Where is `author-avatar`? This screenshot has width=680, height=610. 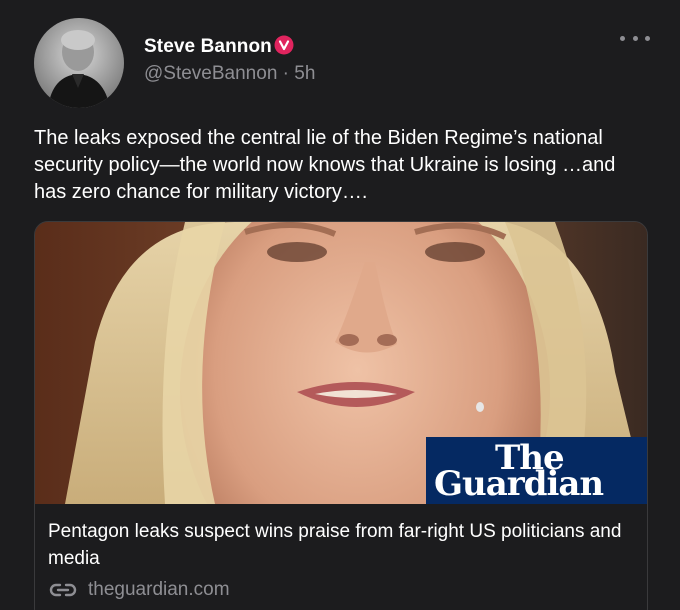
author-avatar is located at coordinates (79, 63).